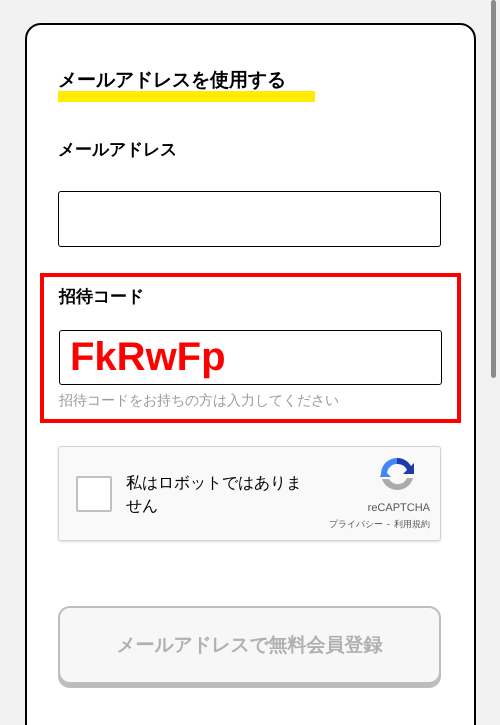  What do you see at coordinates (397, 474) in the screenshot?
I see `recaptcha-logo-icon` at bounding box center [397, 474].